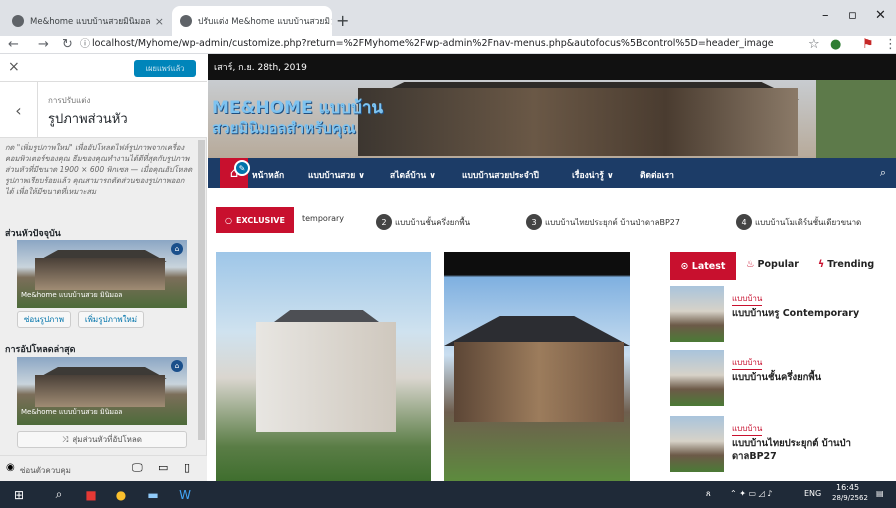  Describe the element at coordinates (821, 264) in the screenshot. I see `trending-icon: ϟ` at that location.